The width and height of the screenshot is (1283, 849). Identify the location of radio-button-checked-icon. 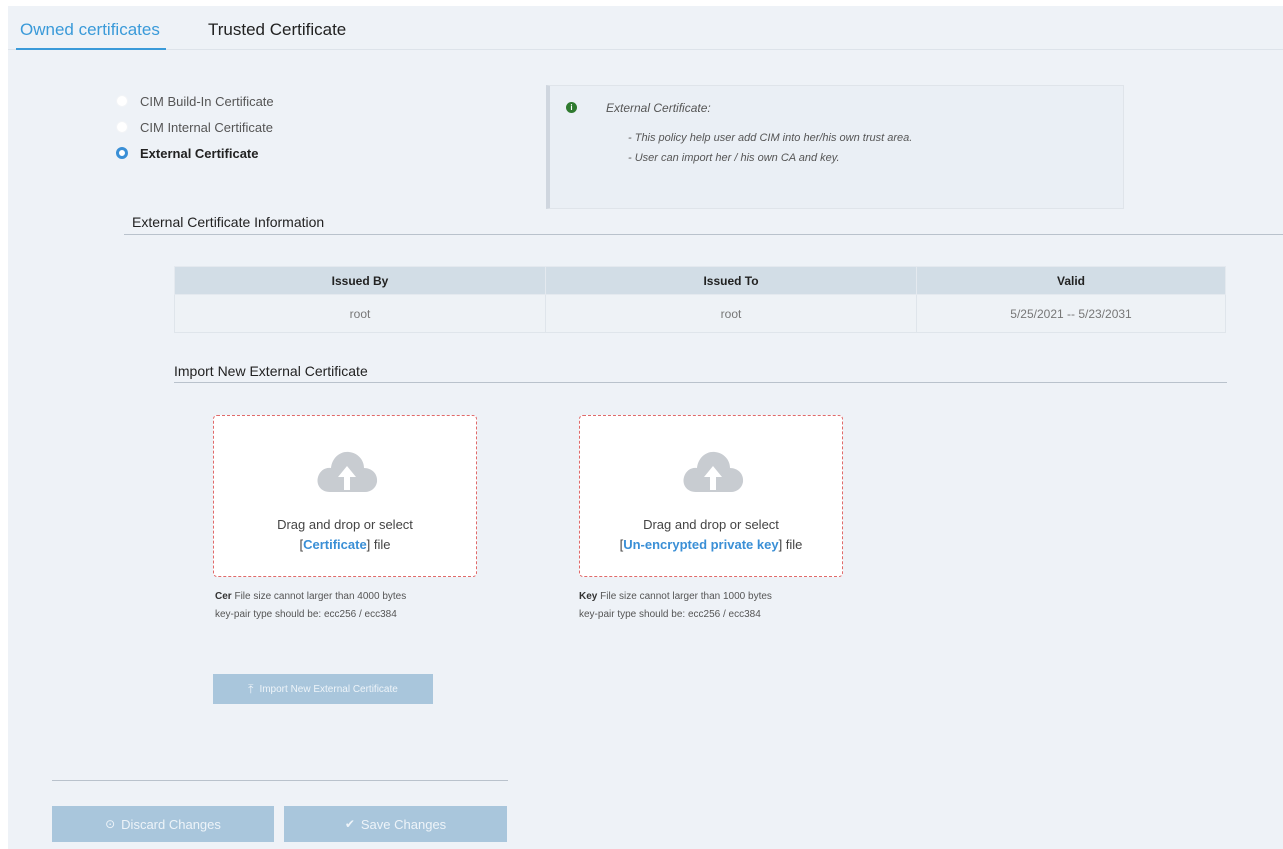
(122, 153).